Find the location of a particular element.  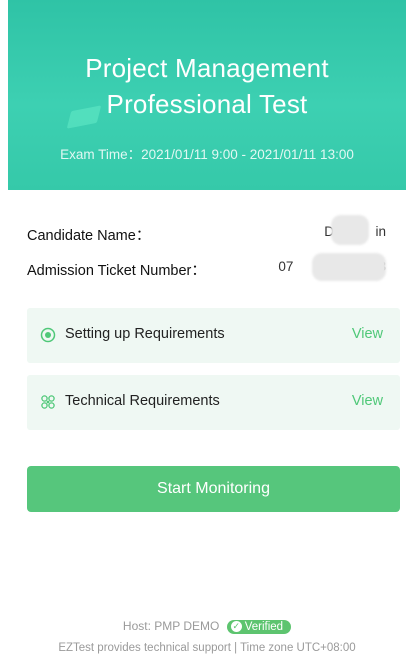

host-line: Host: PMP DEMO ✓ Verified is located at coordinates (207, 626).